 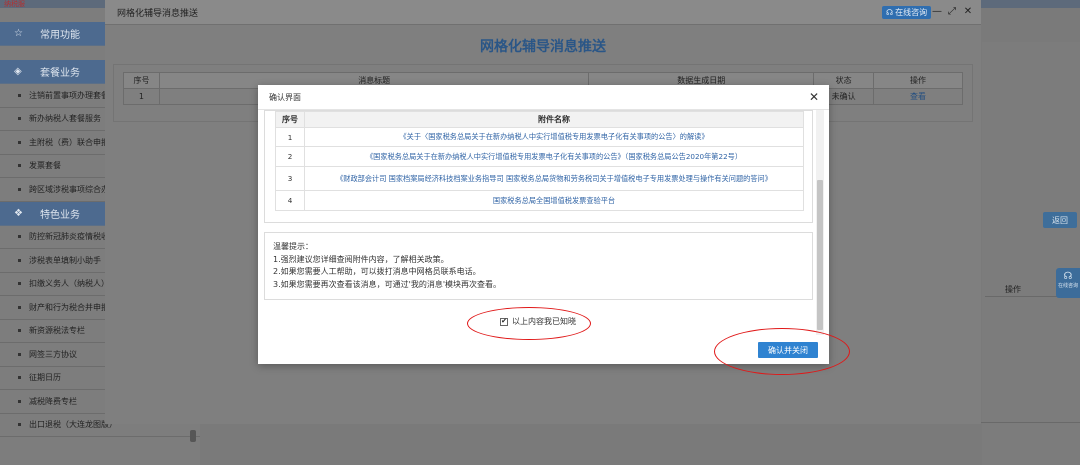 I want to click on dialog-scrollbar, so click(x=820, y=222).